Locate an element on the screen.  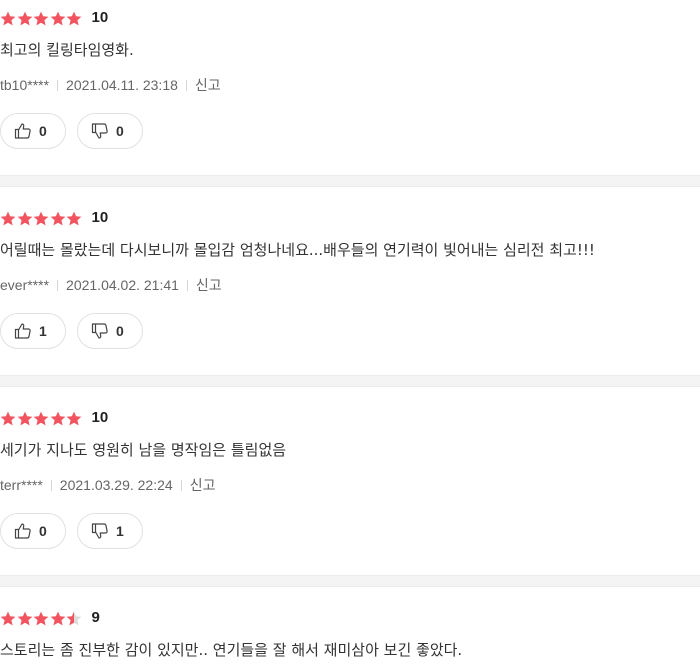
author-id: tb10**** is located at coordinates (25, 85).